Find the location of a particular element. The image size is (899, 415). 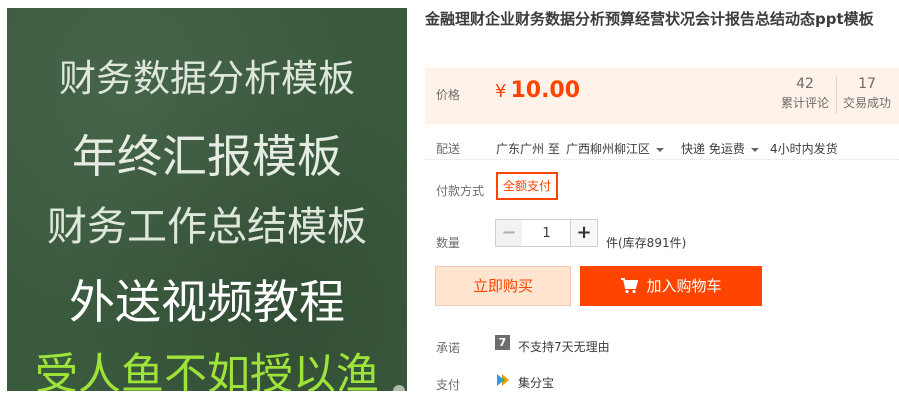

delivery-origin: 广东广州 至 is located at coordinates (528, 149).